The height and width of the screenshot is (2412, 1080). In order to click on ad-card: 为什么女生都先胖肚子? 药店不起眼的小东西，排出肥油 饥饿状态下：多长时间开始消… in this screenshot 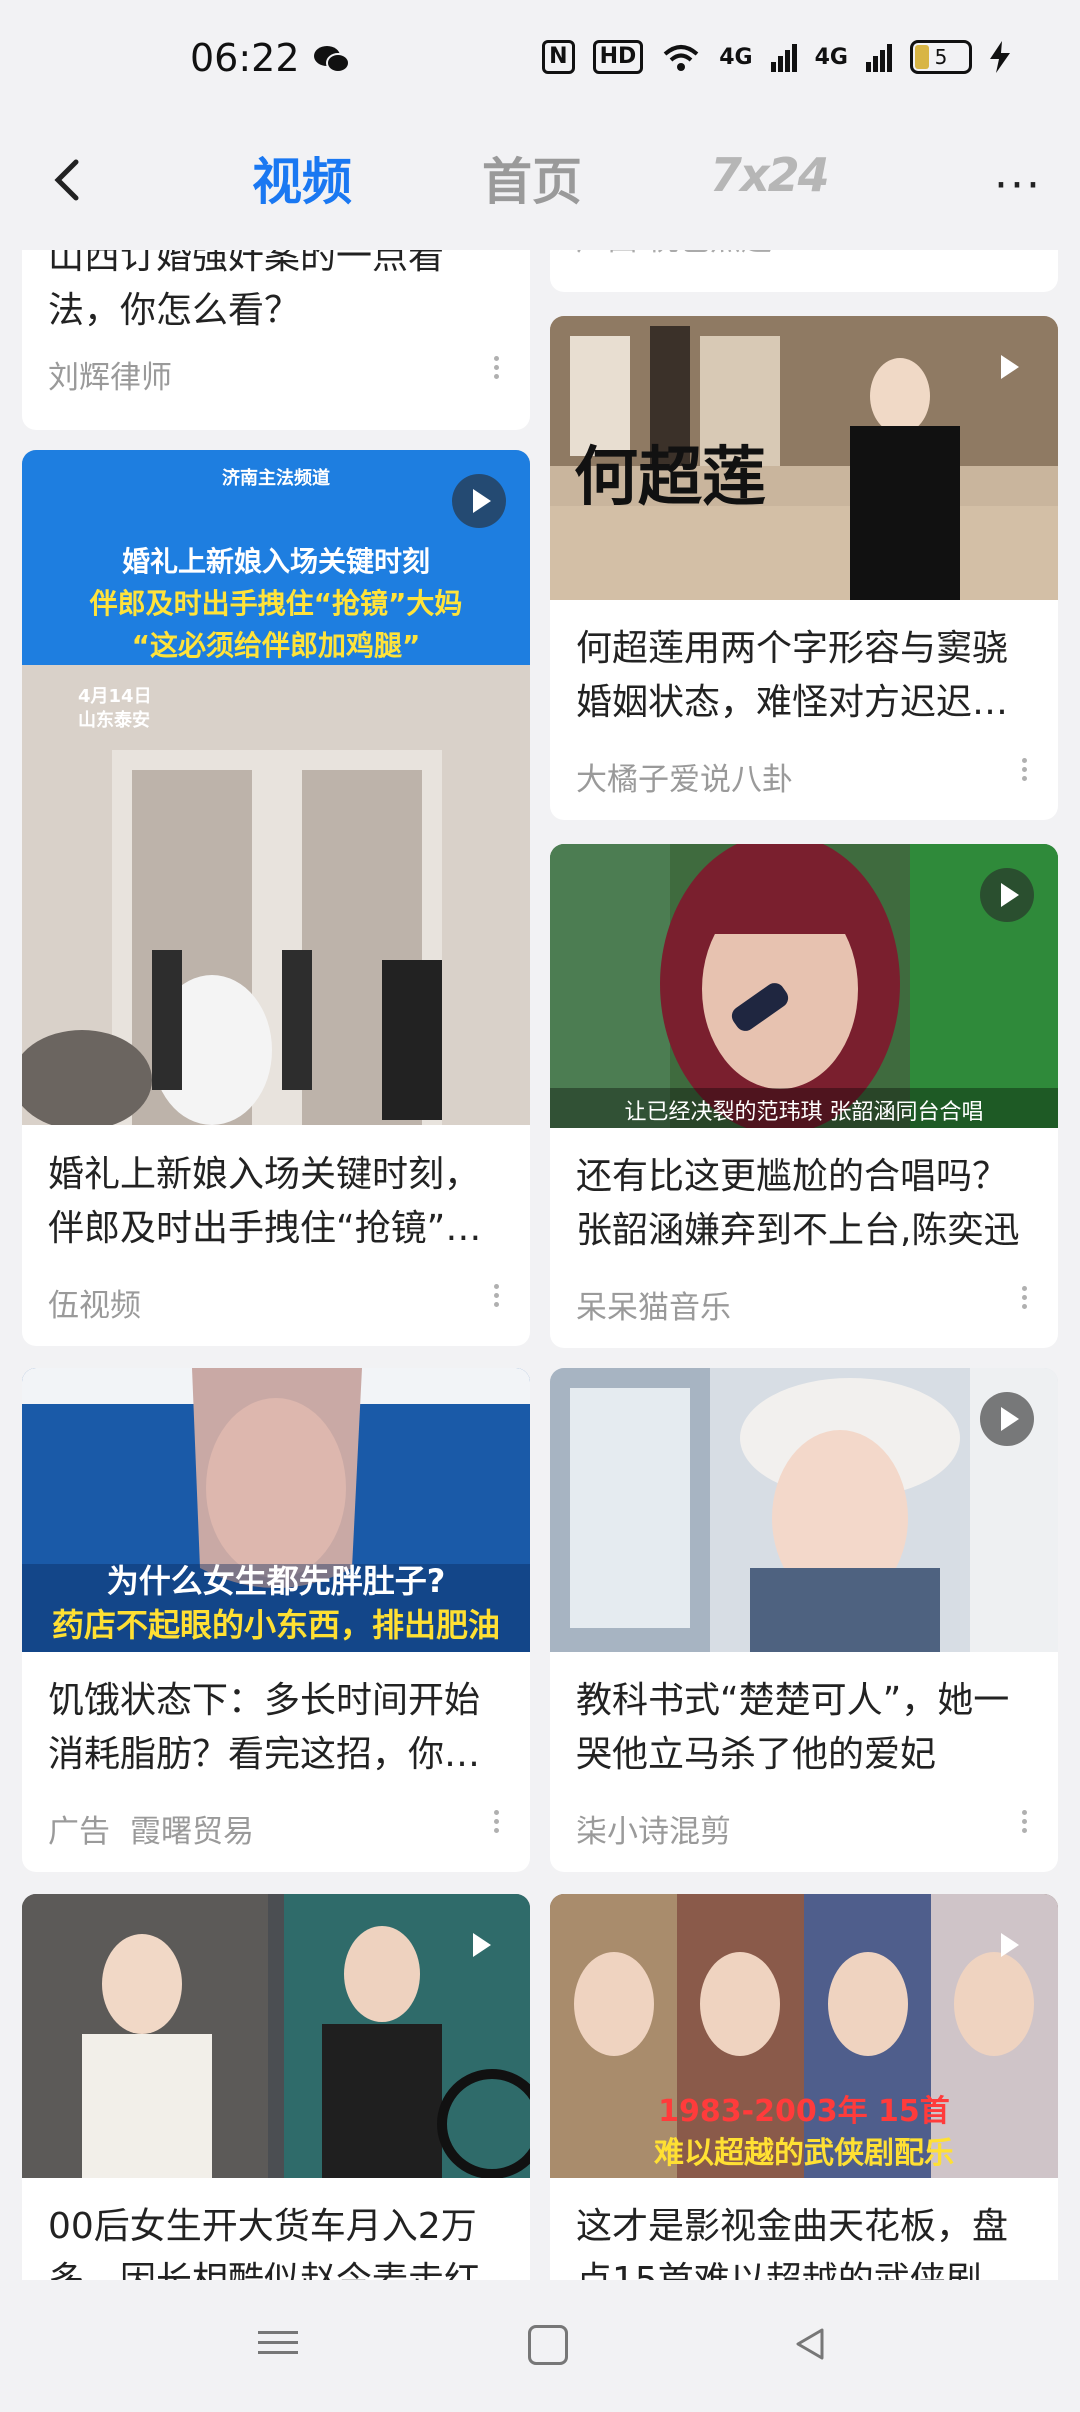, I will do `click(276, 1620)`.